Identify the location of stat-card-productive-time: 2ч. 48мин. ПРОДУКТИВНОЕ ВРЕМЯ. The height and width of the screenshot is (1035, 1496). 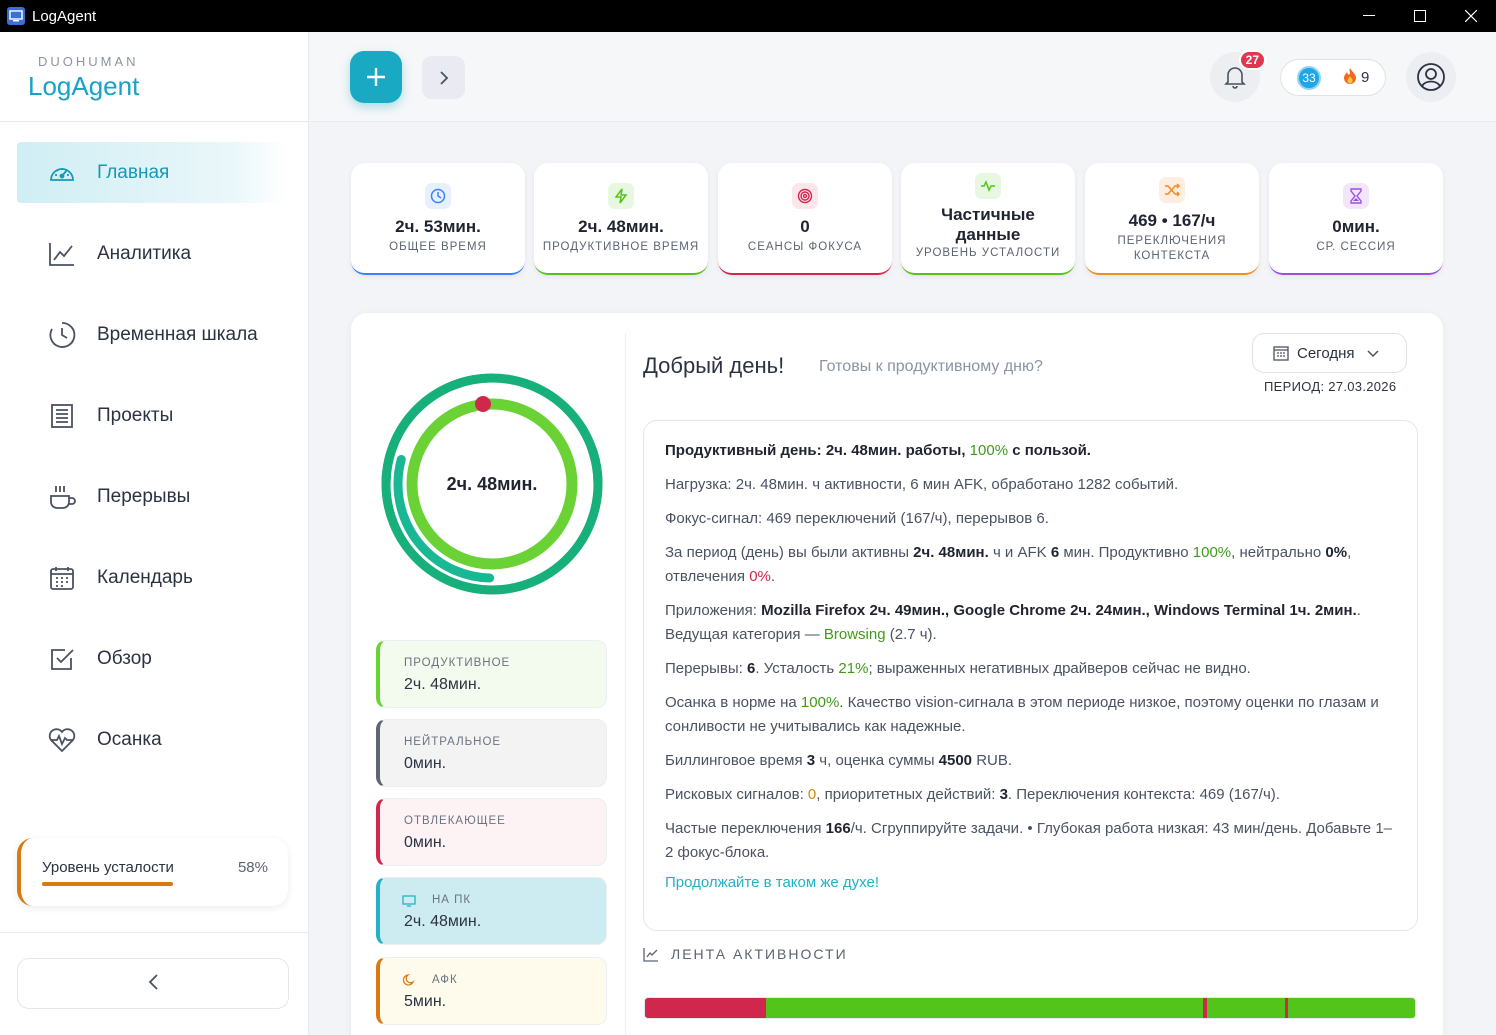
(621, 219).